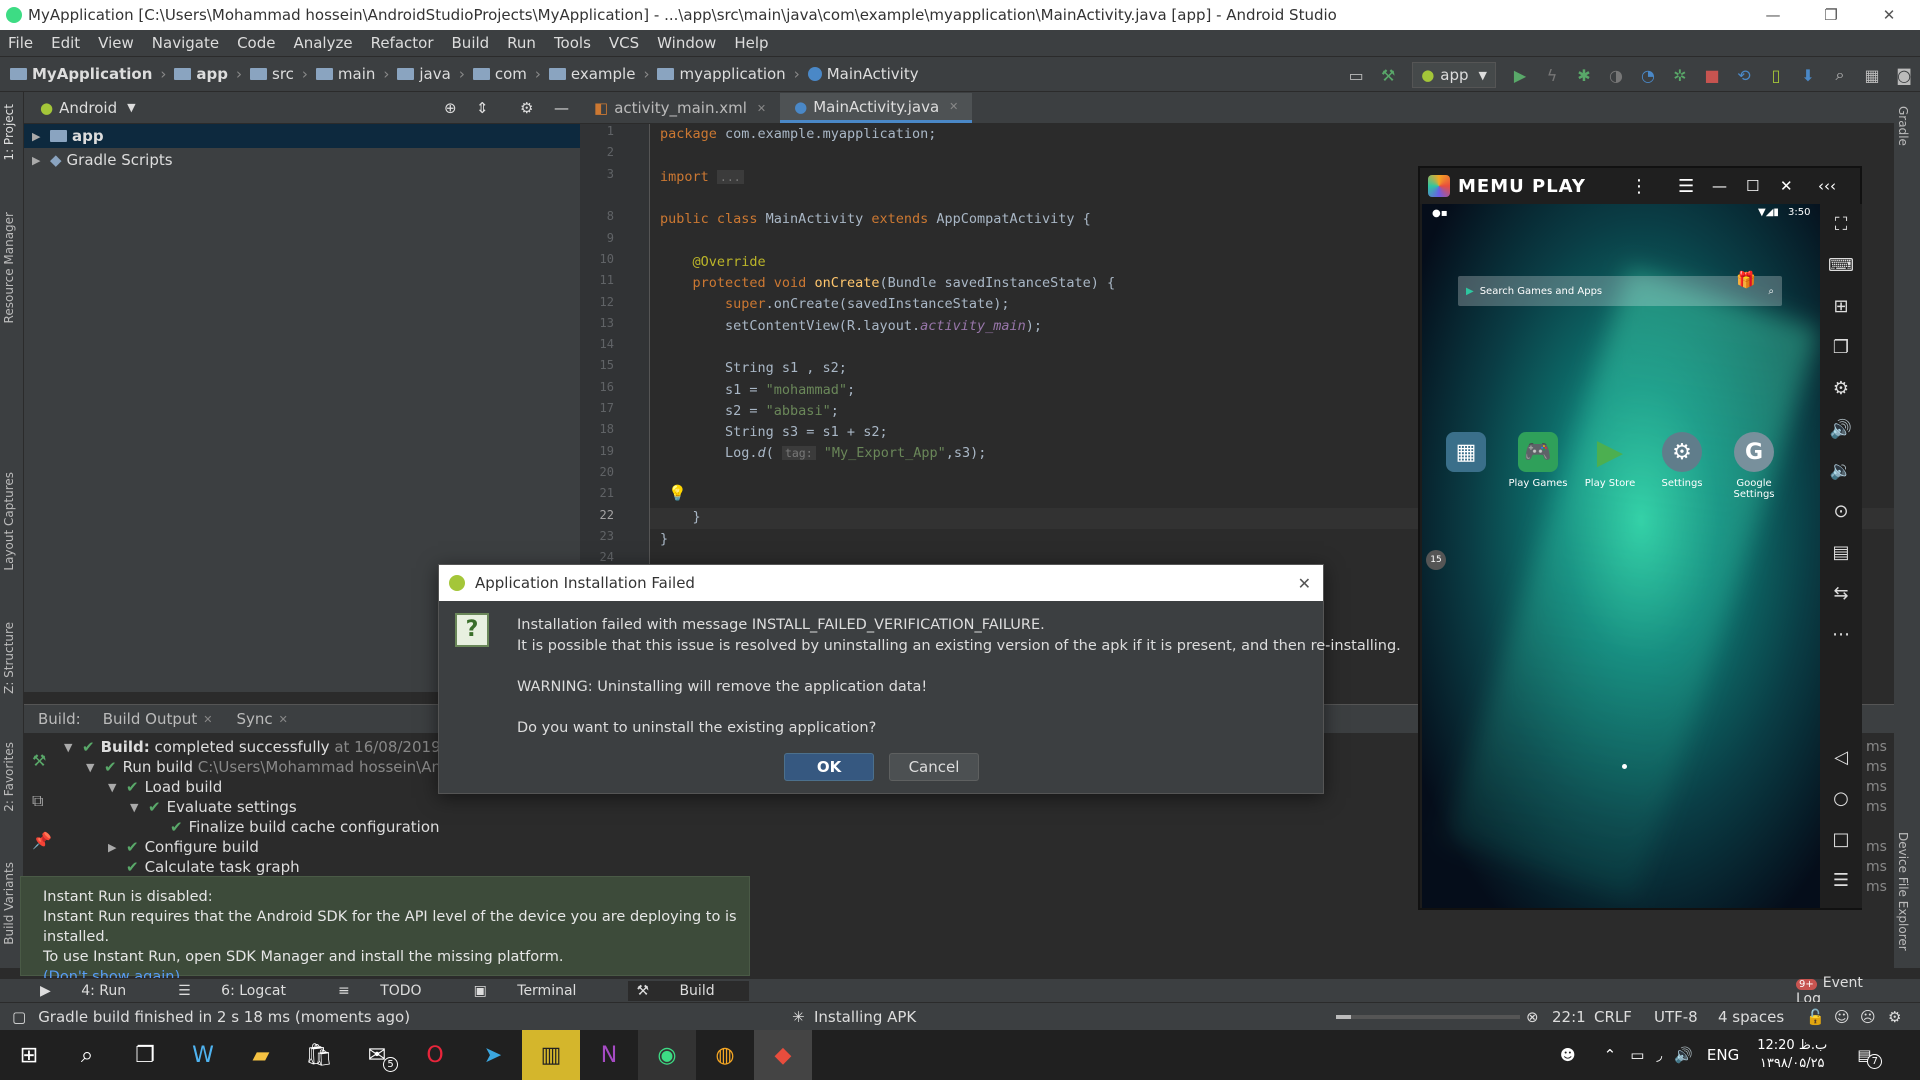 The width and height of the screenshot is (1920, 1080). What do you see at coordinates (1454, 75) in the screenshot?
I see `run-config-select: ● app ▼` at bounding box center [1454, 75].